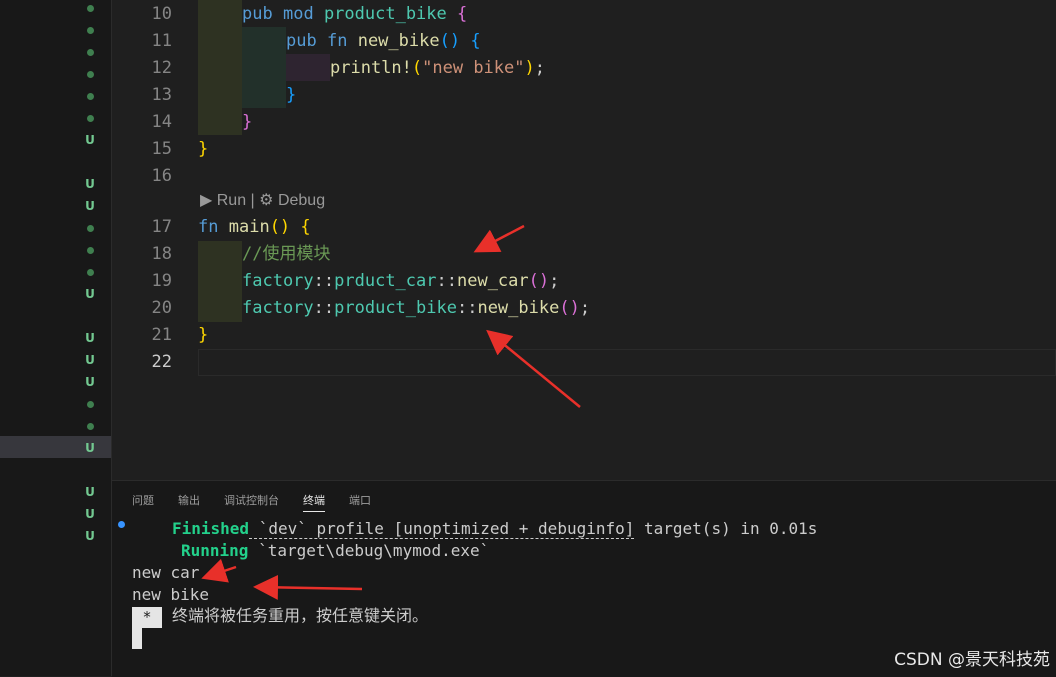 The image size is (1056, 677). I want to click on arrow-call, so click(533, 368).